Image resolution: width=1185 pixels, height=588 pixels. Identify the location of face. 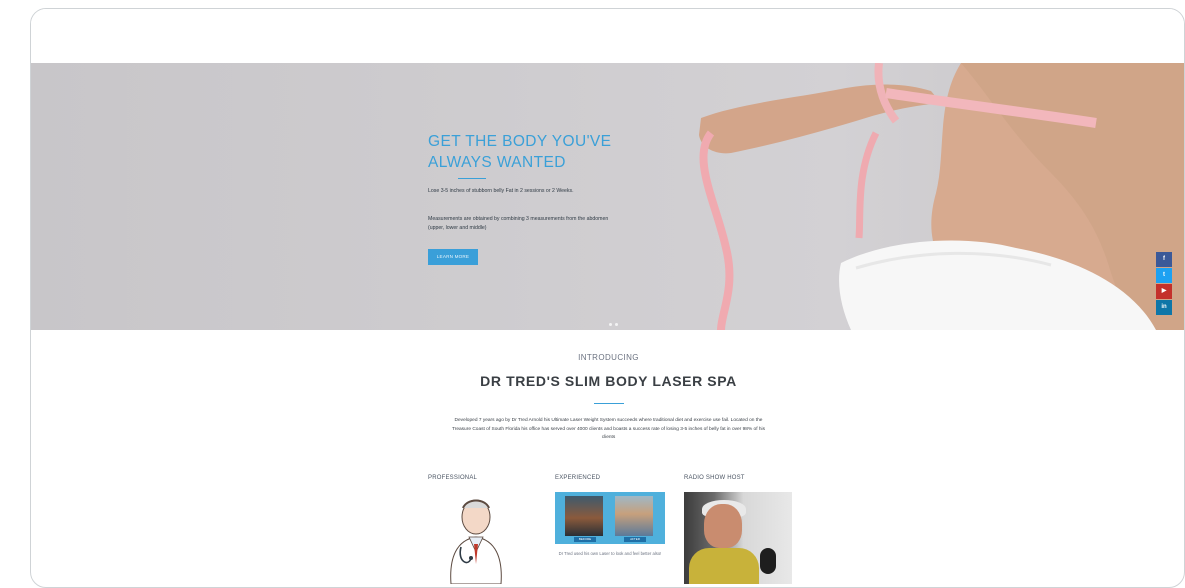
(723, 526).